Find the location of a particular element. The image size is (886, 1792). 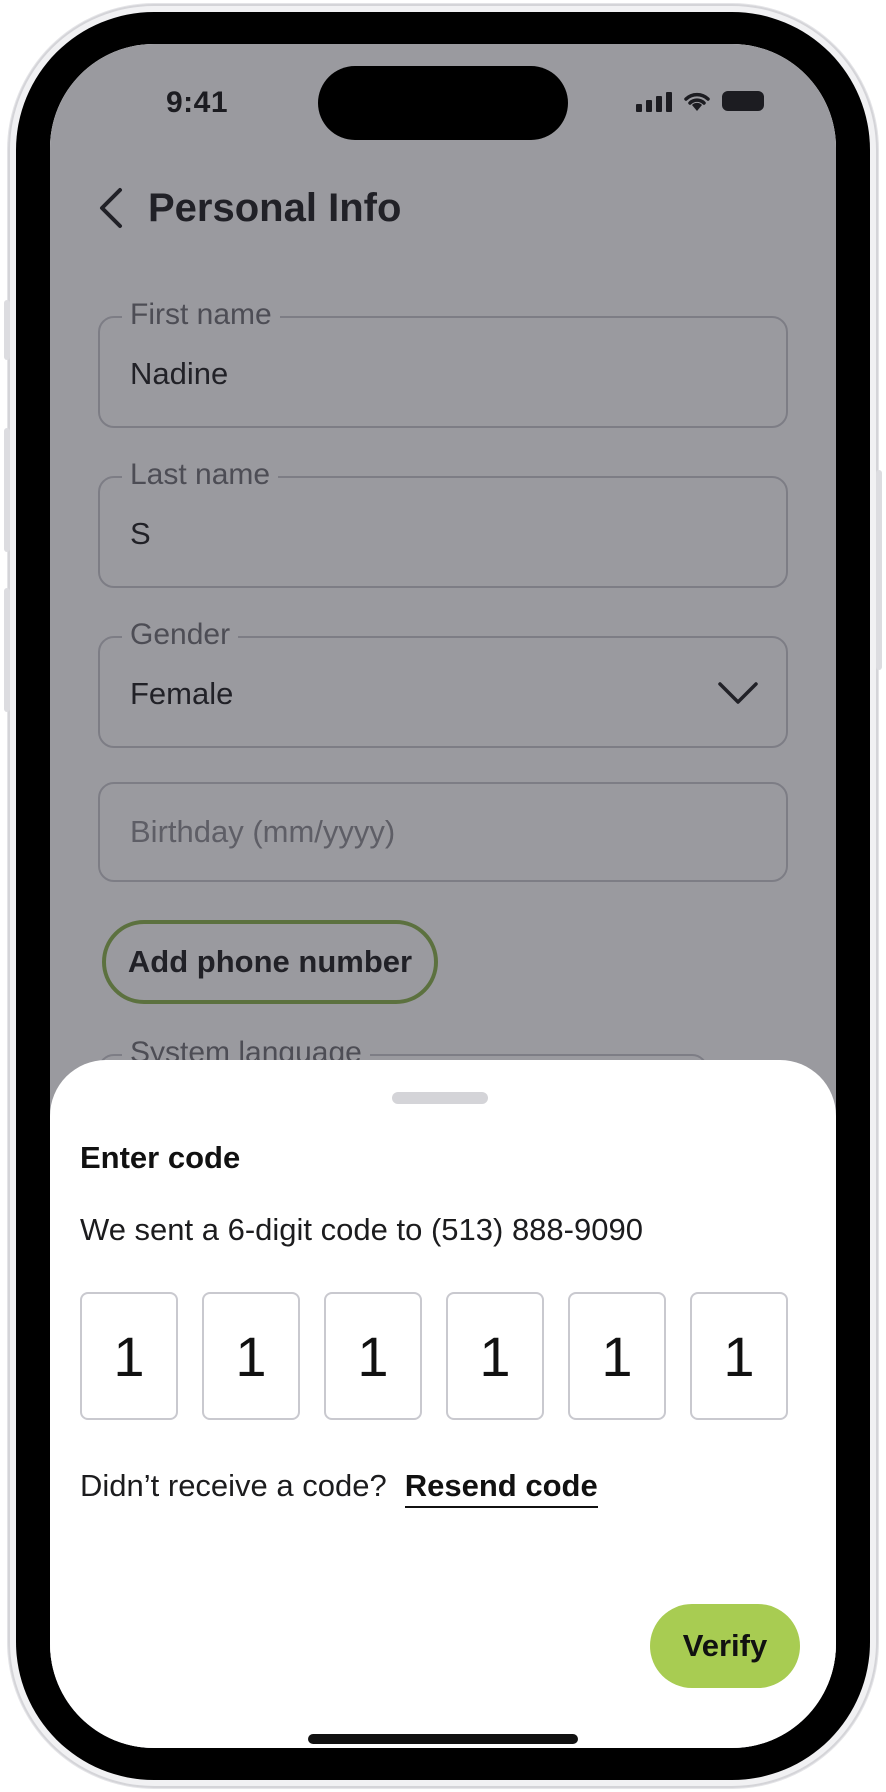

code-input-group: 1 1 1 1 1 1 is located at coordinates (434, 1356).